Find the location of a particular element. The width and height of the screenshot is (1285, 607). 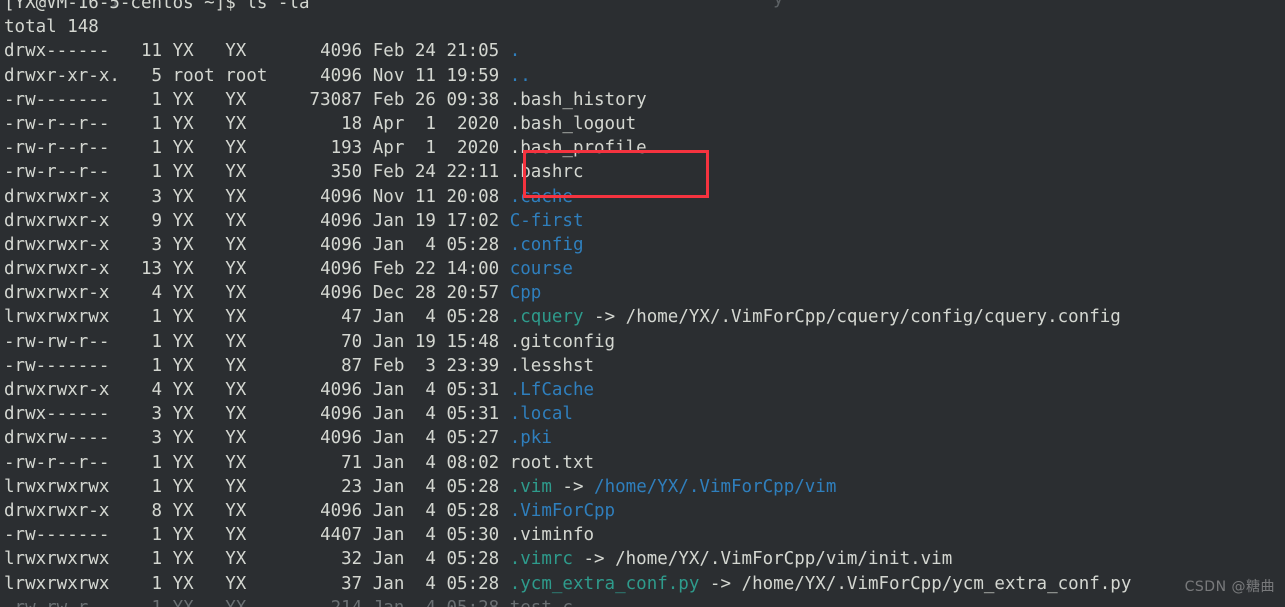

entry-metadata: drwx------ 11 YX YX 4096 Feb 24 21:05 is located at coordinates (257, 51).